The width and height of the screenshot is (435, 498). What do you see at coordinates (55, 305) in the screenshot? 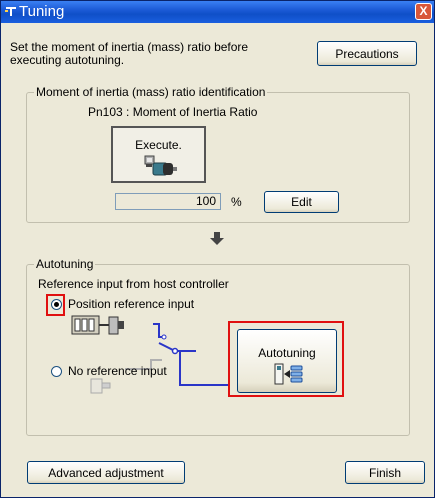
I see `position-radio-highlight` at bounding box center [55, 305].